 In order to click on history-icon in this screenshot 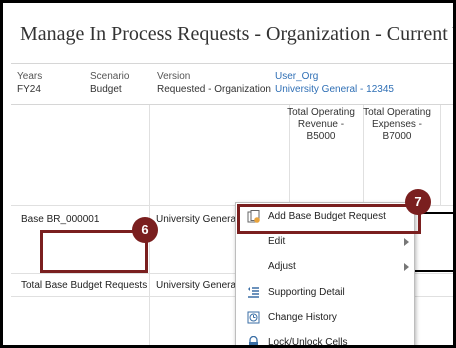, I will do `click(253, 317)`.